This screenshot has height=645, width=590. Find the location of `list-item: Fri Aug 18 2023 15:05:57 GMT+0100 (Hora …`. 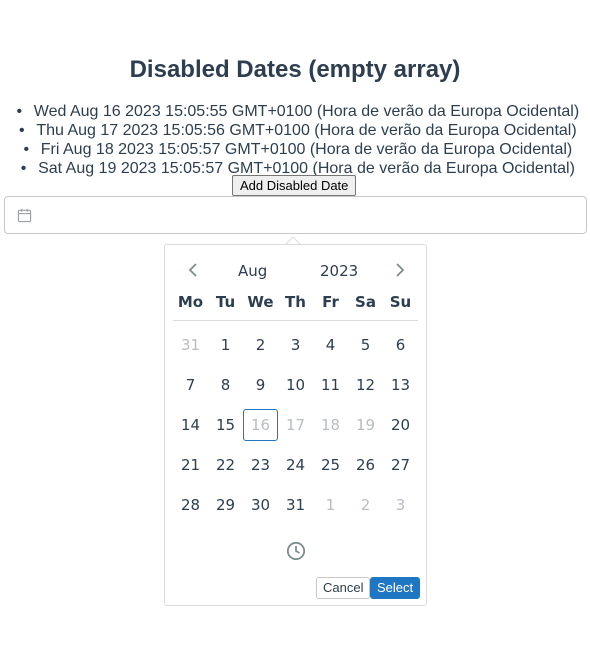

list-item: Fri Aug 18 2023 15:05:57 GMT+0100 (Hora … is located at coordinates (295, 149).